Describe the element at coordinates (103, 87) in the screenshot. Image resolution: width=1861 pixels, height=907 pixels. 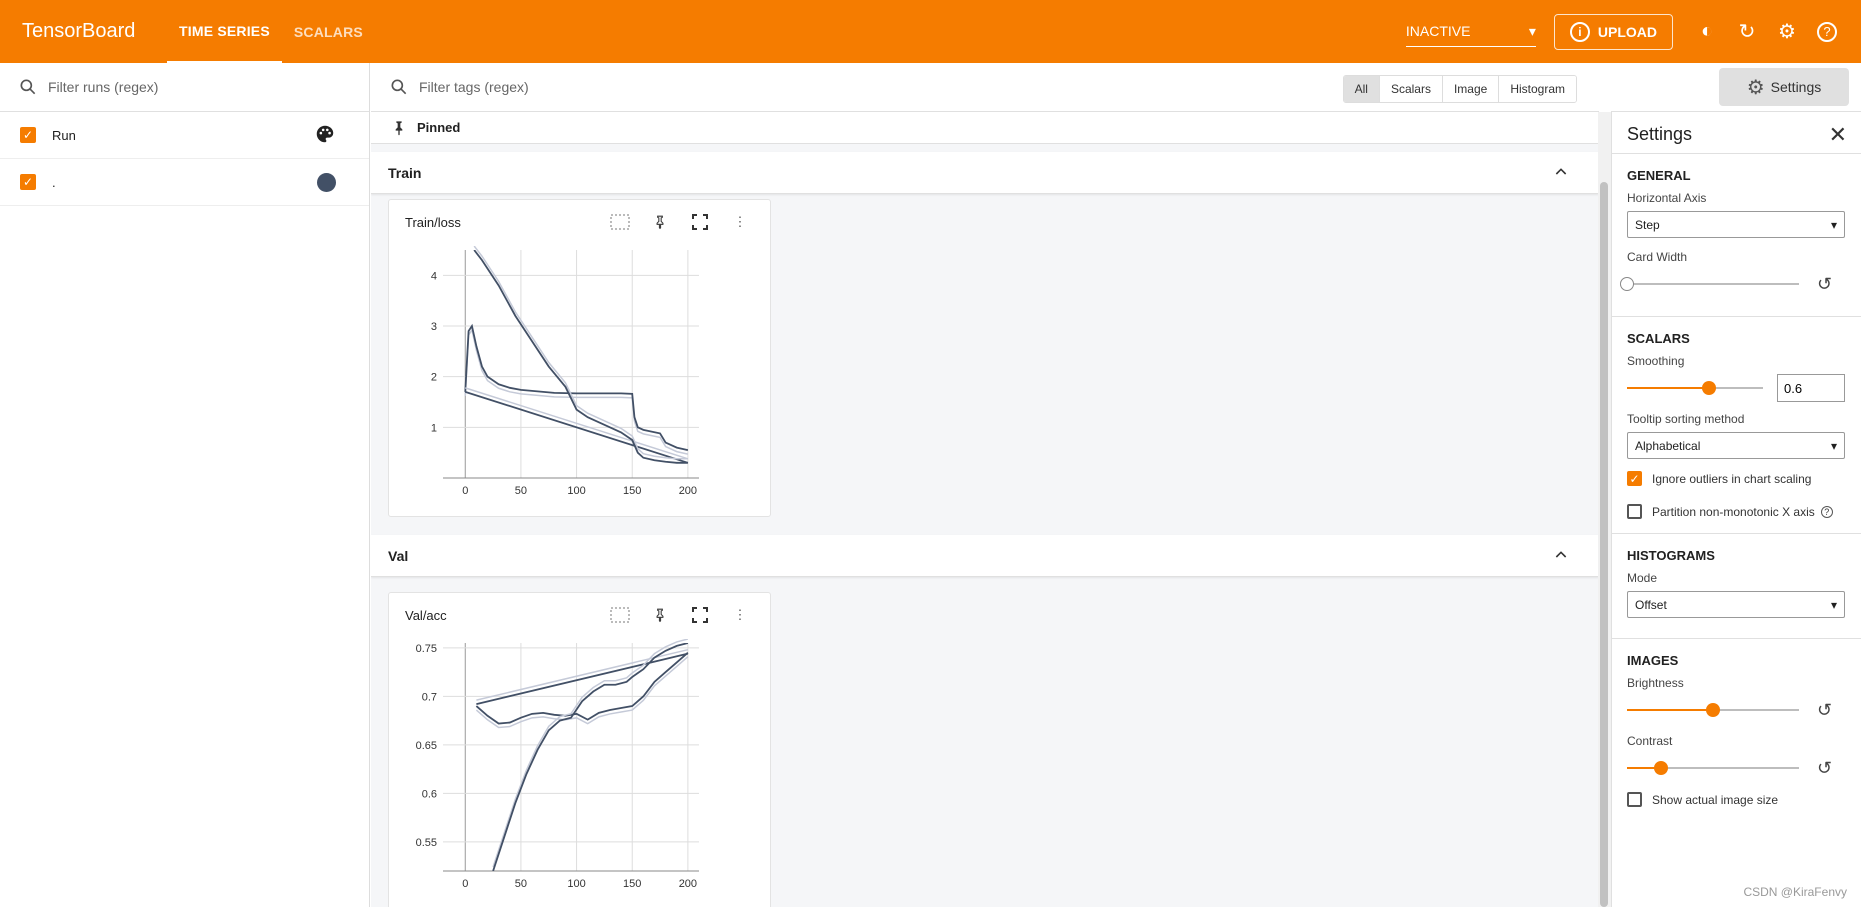
I see `runs-filter-input: Filter runs (regex)` at that location.